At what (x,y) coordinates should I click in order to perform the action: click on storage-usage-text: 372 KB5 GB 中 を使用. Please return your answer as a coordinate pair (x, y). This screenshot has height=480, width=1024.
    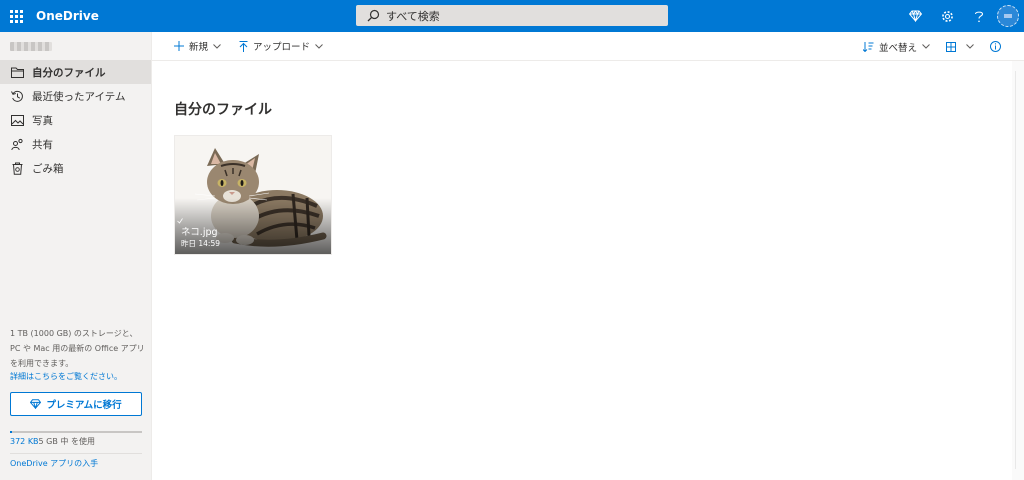
    Looking at the image, I should click on (52, 441).